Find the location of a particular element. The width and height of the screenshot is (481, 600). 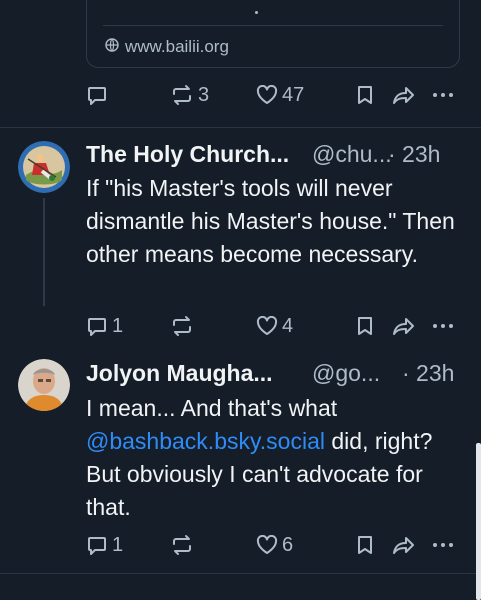

reply-button is located at coordinates (97, 95).